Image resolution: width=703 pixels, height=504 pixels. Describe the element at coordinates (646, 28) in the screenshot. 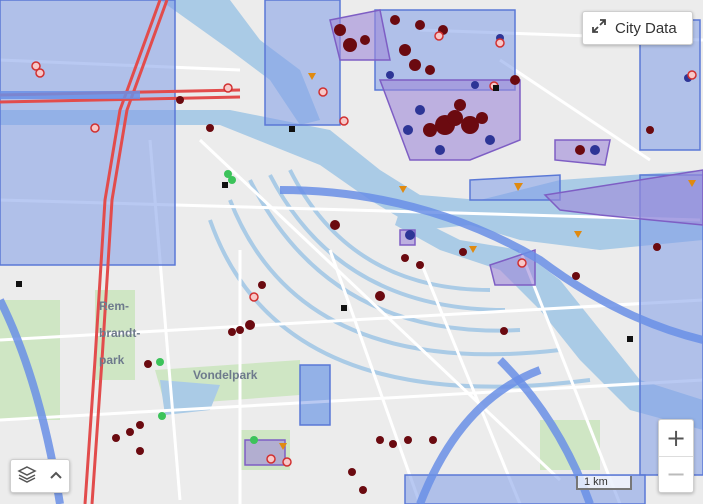

I see `city-data-label: City Data` at that location.